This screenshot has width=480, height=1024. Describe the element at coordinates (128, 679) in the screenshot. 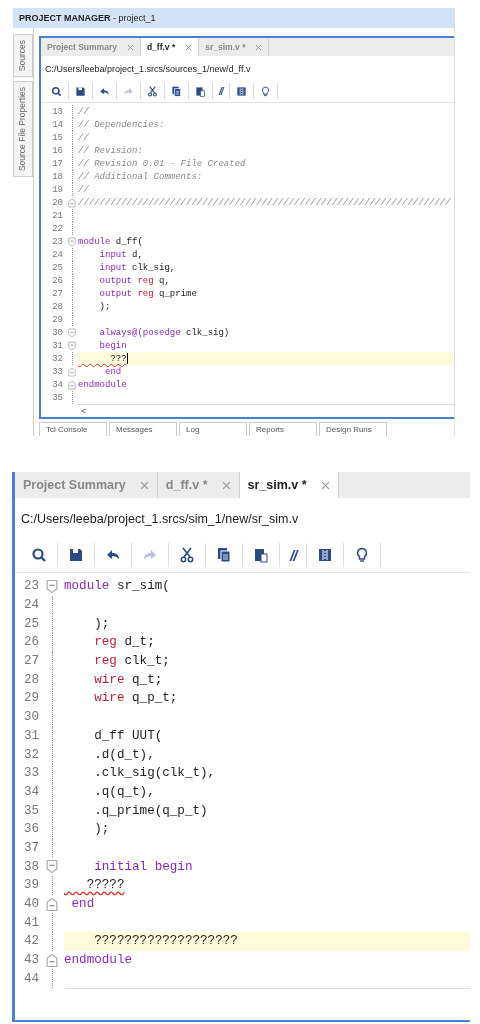

I see `code-line: wire q_t;` at that location.